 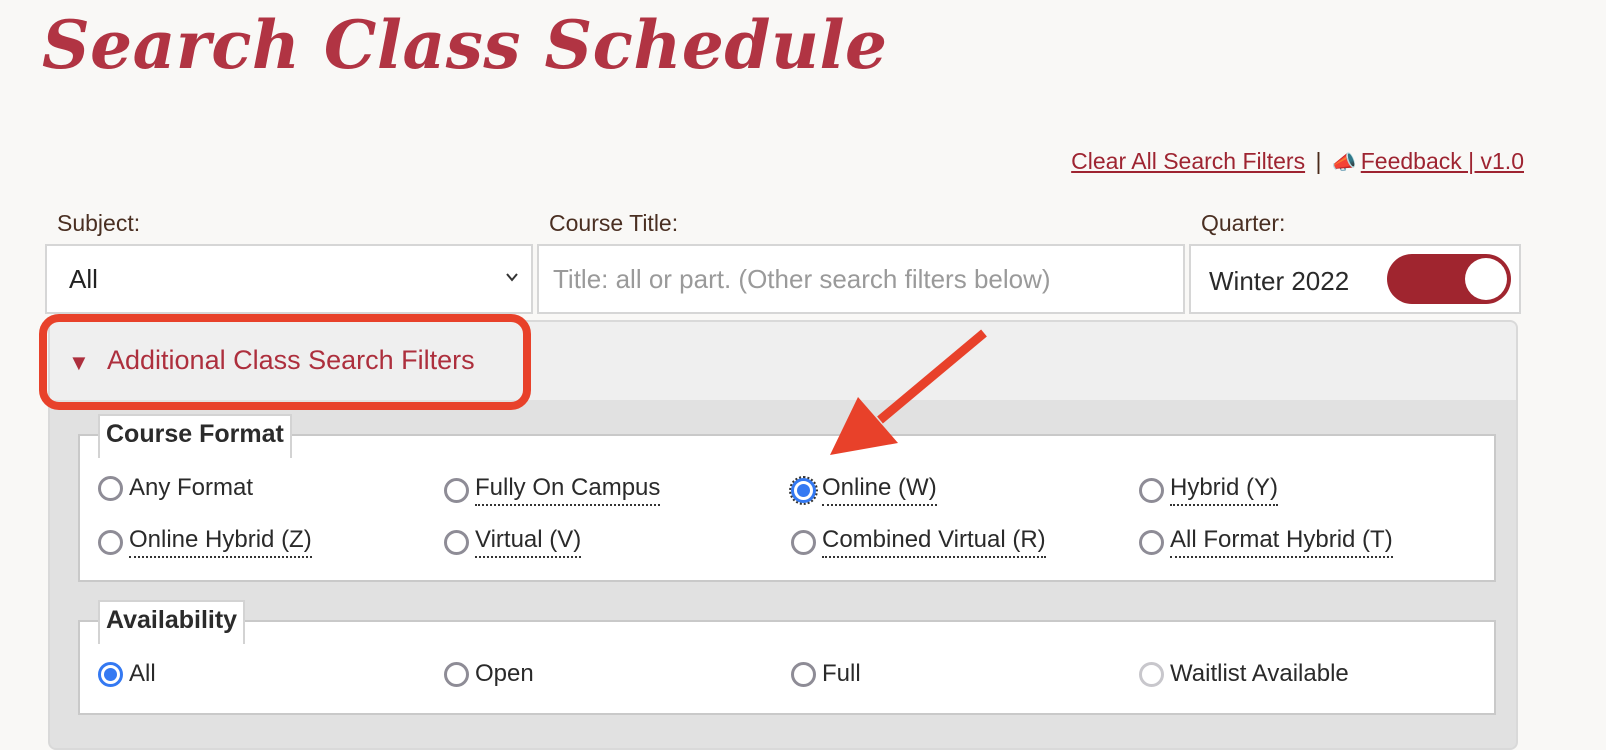 I want to click on radio-option-online-w: Online (W), so click(x=863, y=490).